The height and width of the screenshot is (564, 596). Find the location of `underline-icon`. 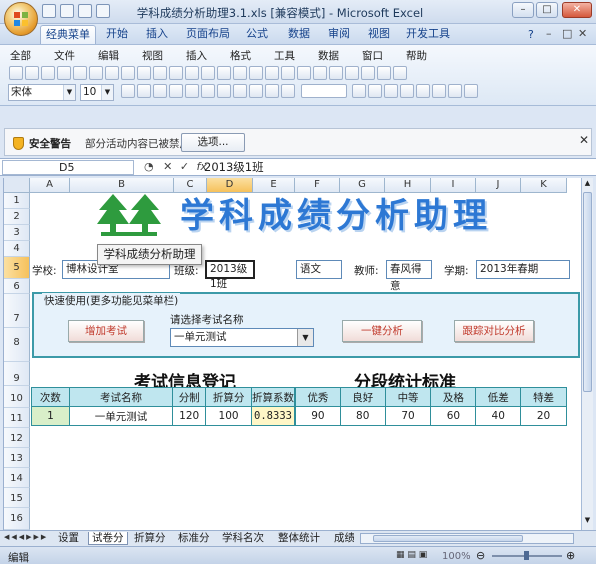

underline-icon is located at coordinates (160, 91).